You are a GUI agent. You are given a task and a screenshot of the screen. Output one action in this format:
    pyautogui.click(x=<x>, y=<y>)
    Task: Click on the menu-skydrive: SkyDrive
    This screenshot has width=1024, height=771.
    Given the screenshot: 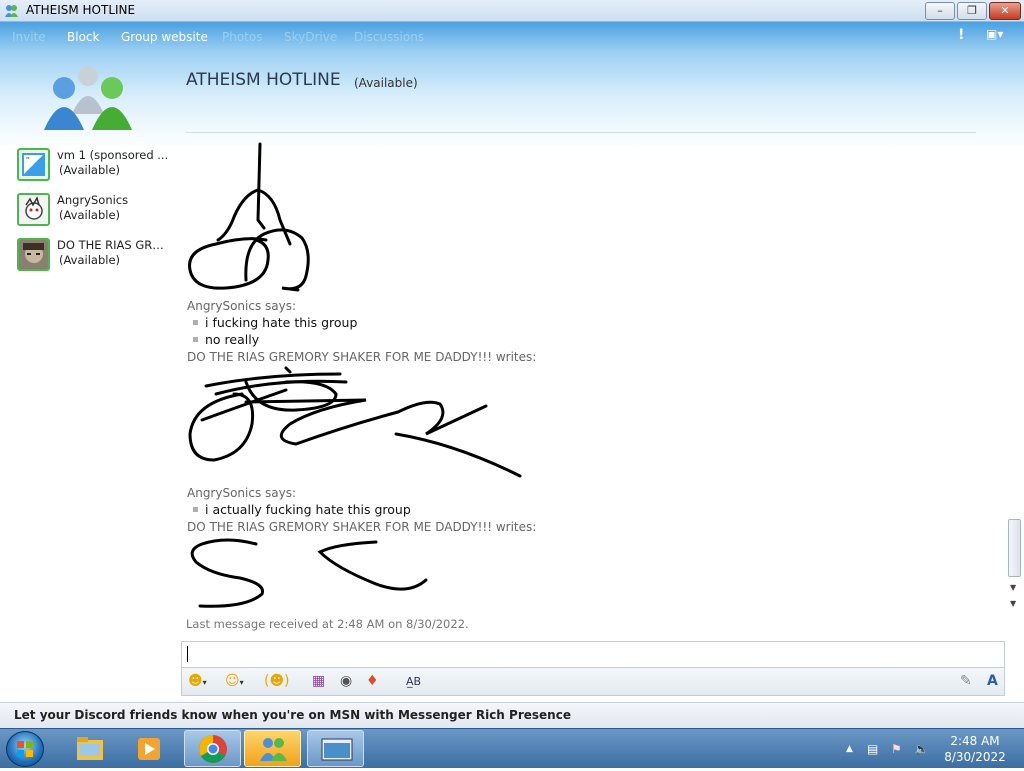 What is the action you would take?
    pyautogui.click(x=310, y=37)
    